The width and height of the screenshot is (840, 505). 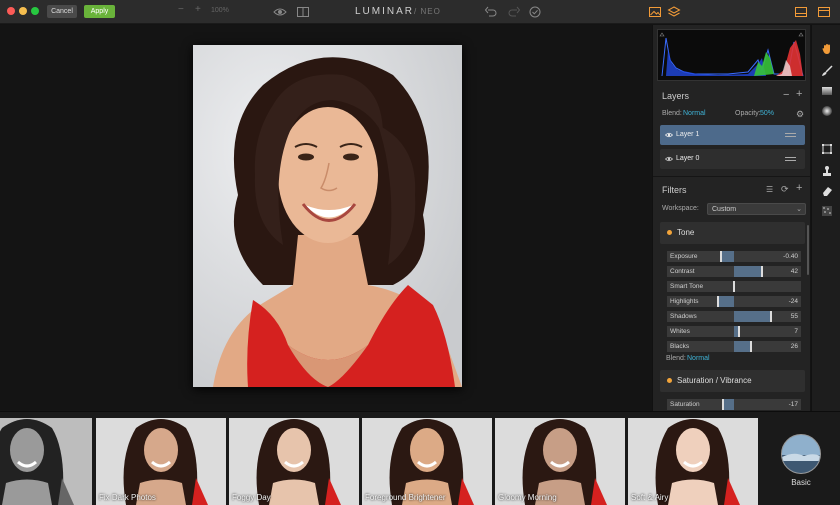 I want to click on preset-name: Foggy Day, so click(x=251, y=497).